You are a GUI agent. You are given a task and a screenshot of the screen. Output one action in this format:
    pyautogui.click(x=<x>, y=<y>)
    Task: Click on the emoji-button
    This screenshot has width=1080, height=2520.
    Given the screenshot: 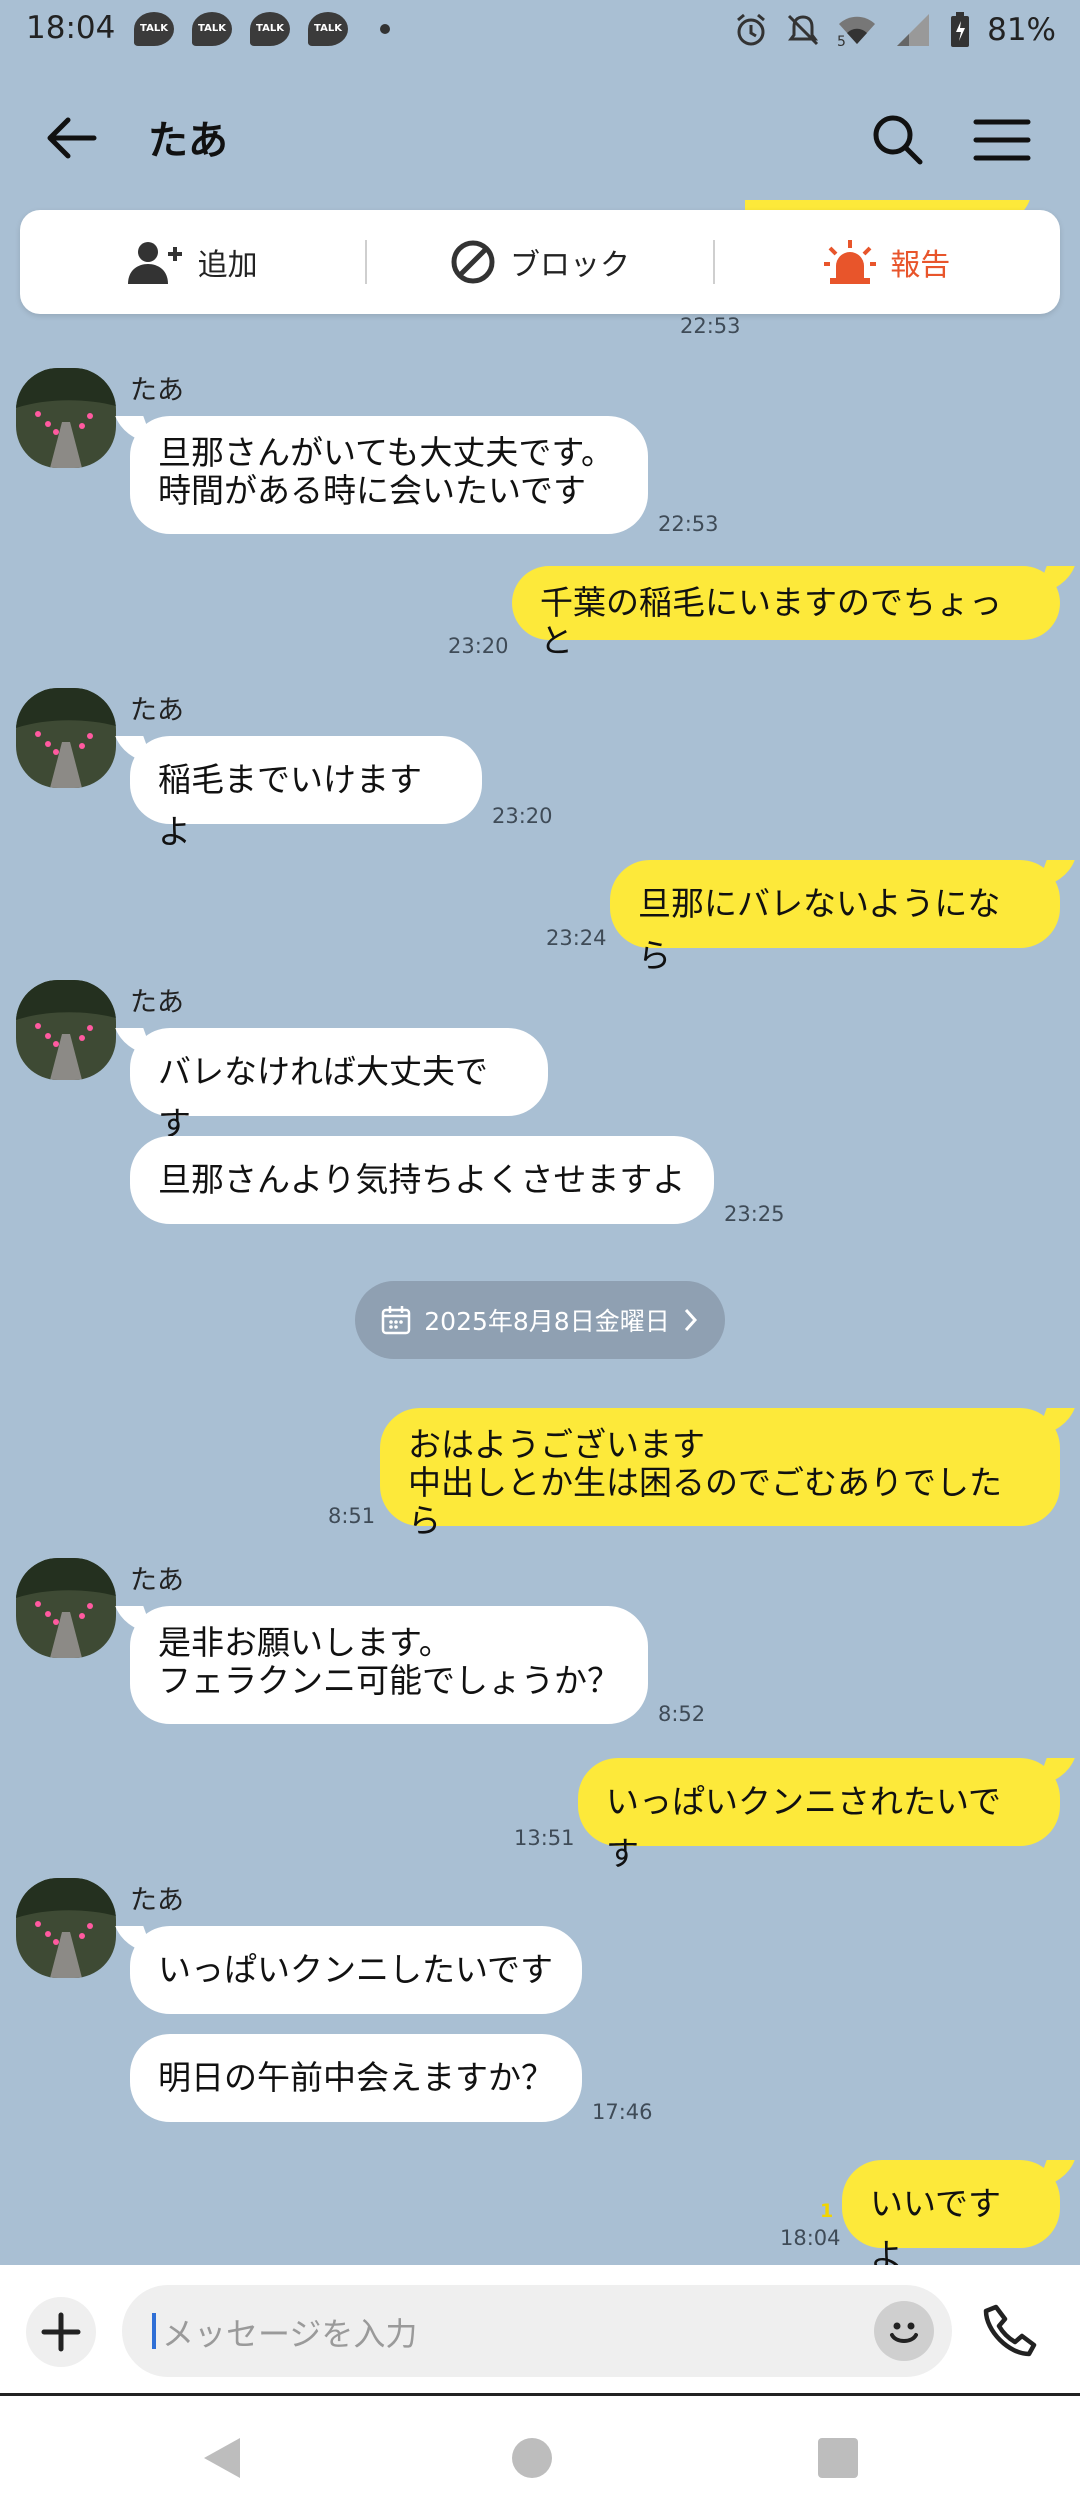 What is the action you would take?
    pyautogui.click(x=904, y=2331)
    